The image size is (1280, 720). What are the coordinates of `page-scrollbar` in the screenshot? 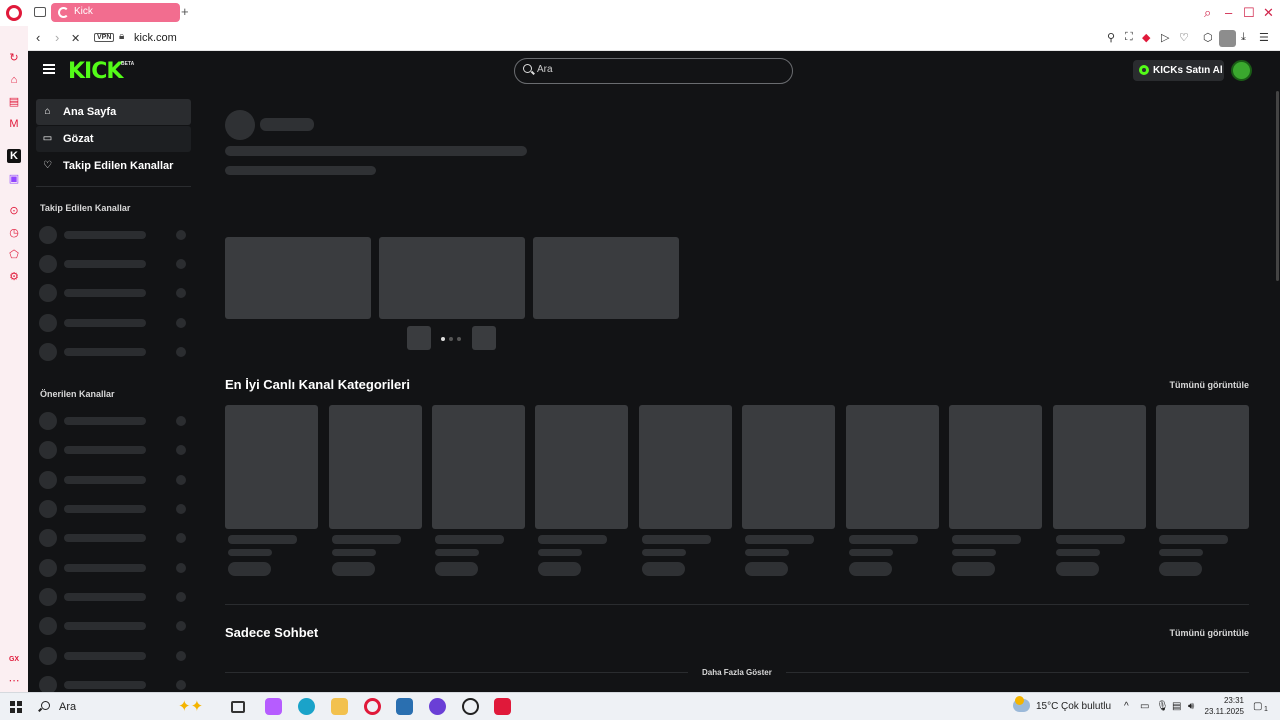 It's located at (1277, 186).